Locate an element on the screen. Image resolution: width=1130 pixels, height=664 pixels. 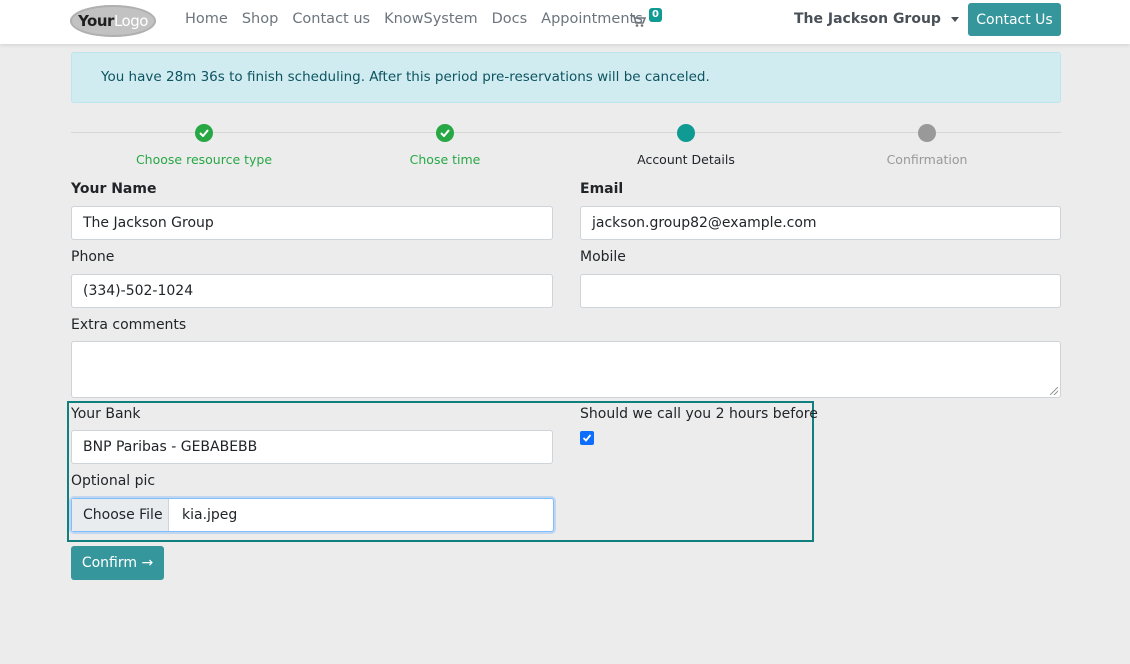
choose-file-button: Choose File is located at coordinates (120, 515).